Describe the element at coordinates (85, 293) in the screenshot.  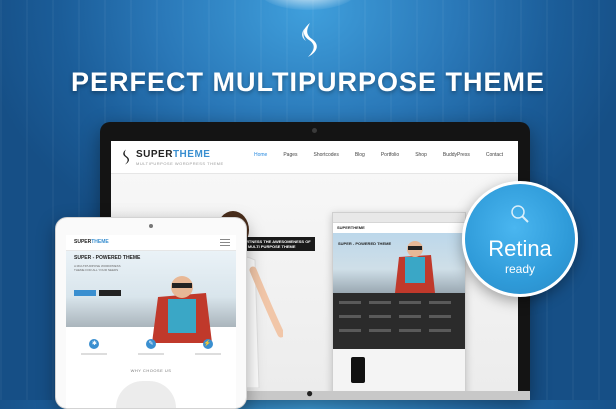
I see `tablet-primary-button` at that location.